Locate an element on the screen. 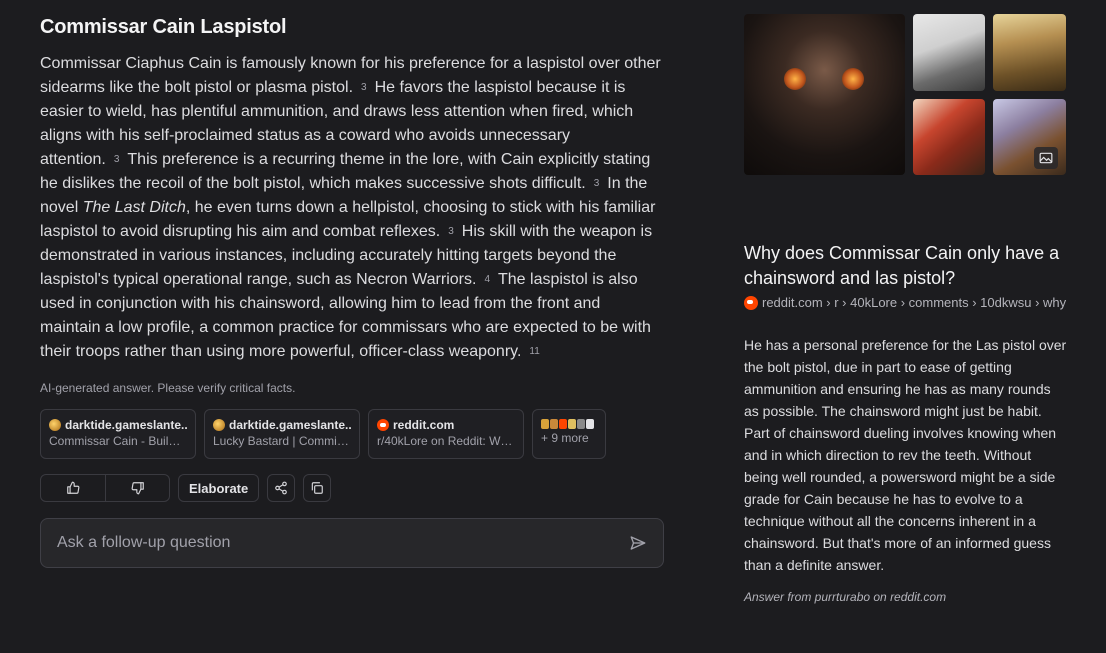 The image size is (1106, 653). send-button is located at coordinates (638, 543).